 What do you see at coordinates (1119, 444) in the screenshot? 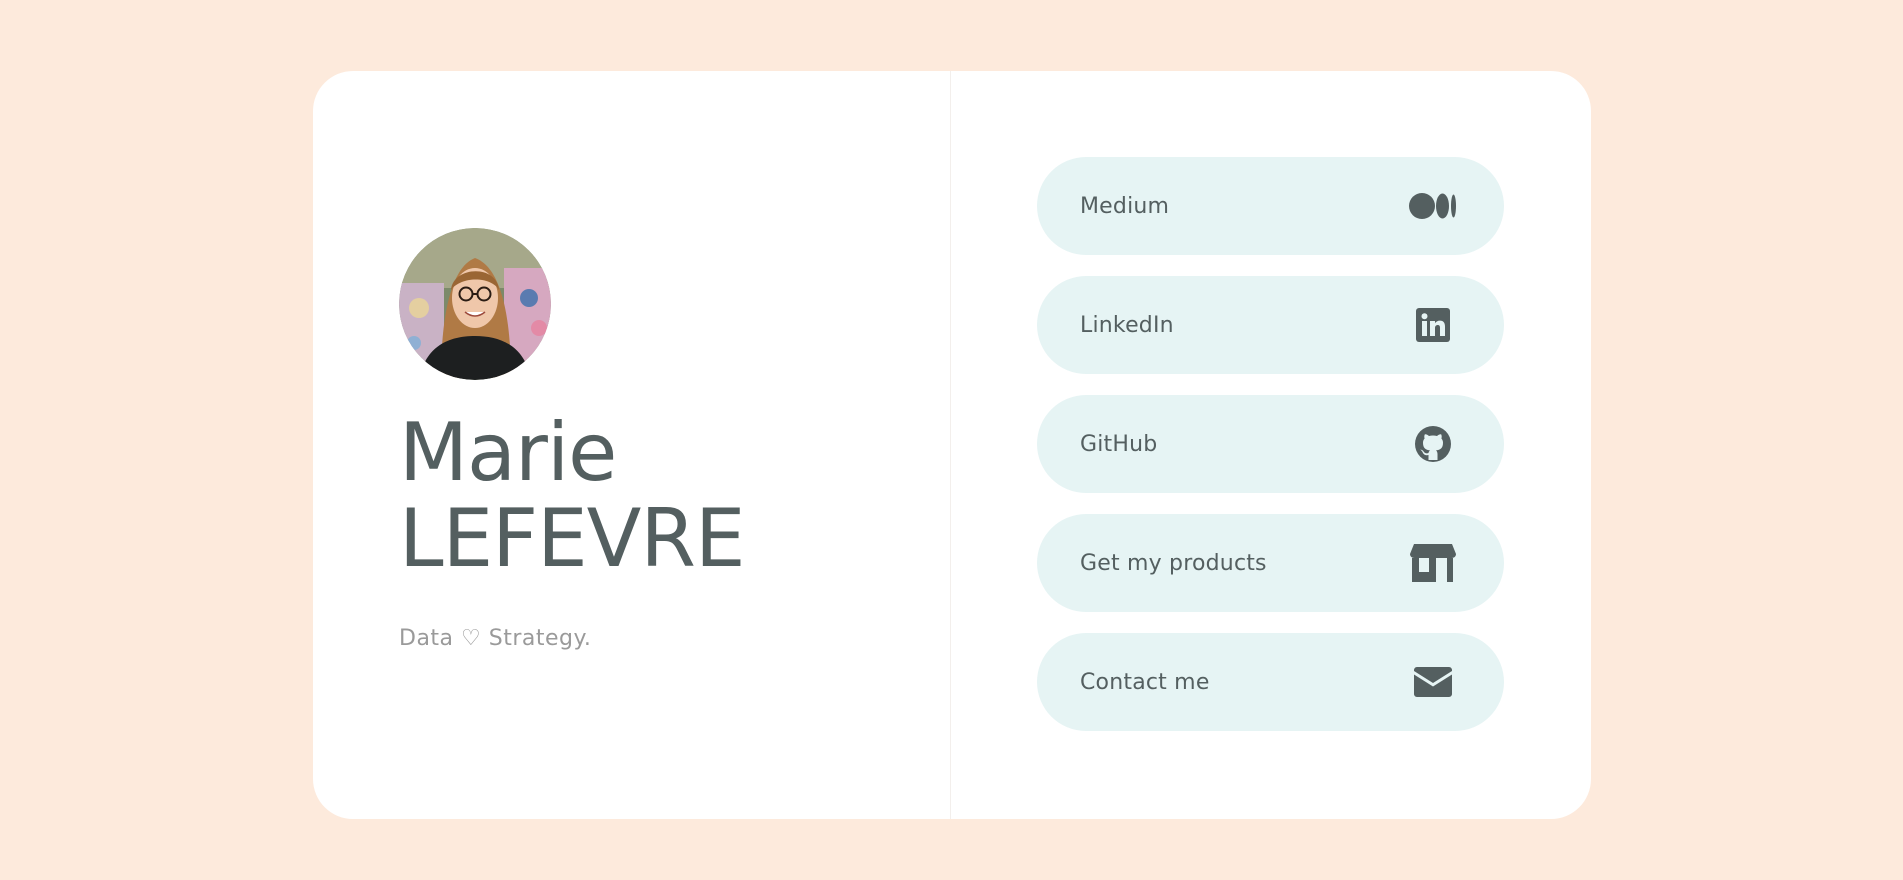
I see `link-label: GitHub` at bounding box center [1119, 444].